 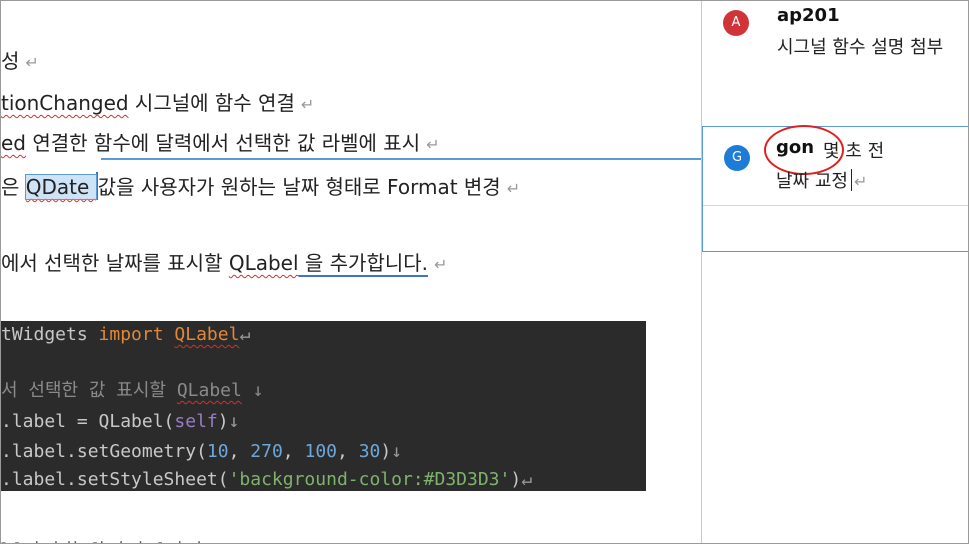 I want to click on avatar: G, so click(x=737, y=158).